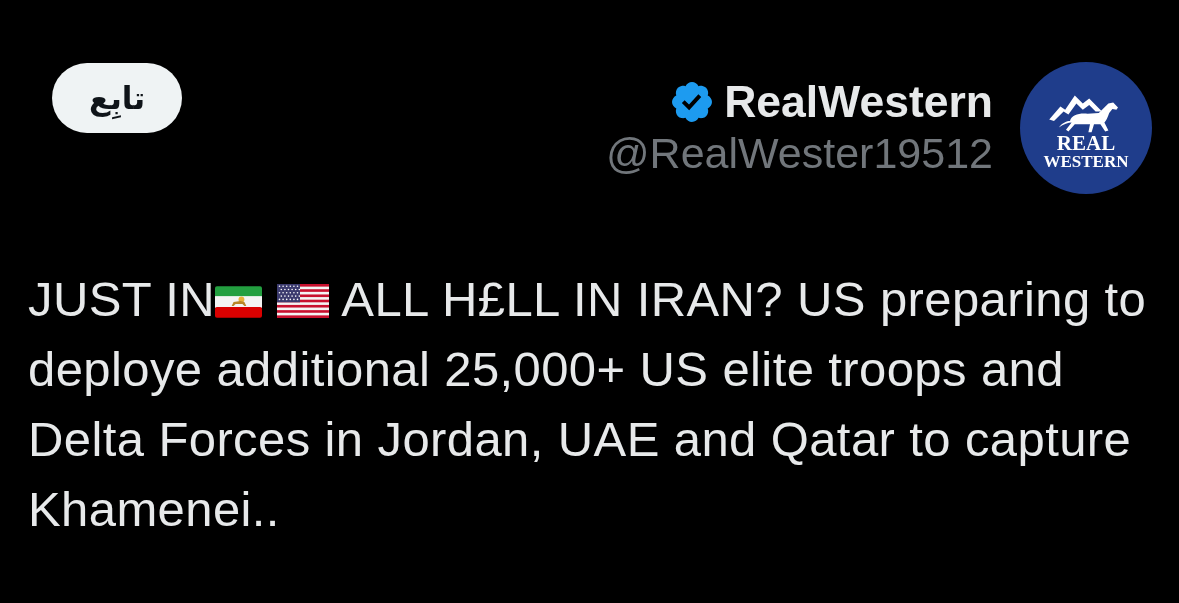 This screenshot has width=1179, height=603. I want to click on logo-text: WESTERN, so click(1086, 162).